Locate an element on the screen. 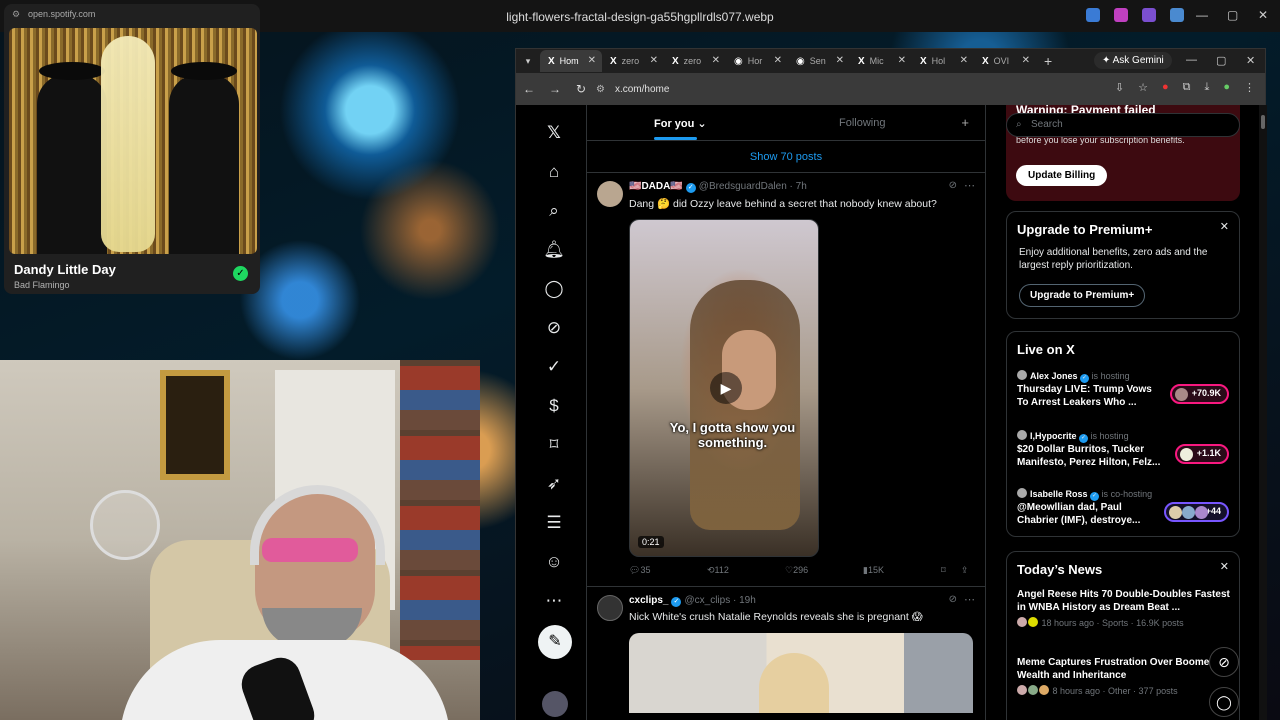  explore-search-icon: ⌕ is located at coordinates (554, 210).